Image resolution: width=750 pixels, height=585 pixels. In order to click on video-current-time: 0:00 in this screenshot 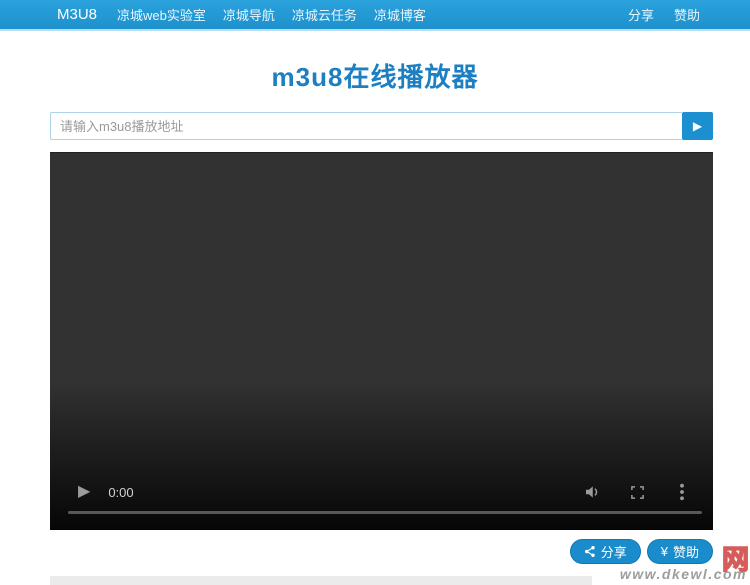, I will do `click(121, 492)`.